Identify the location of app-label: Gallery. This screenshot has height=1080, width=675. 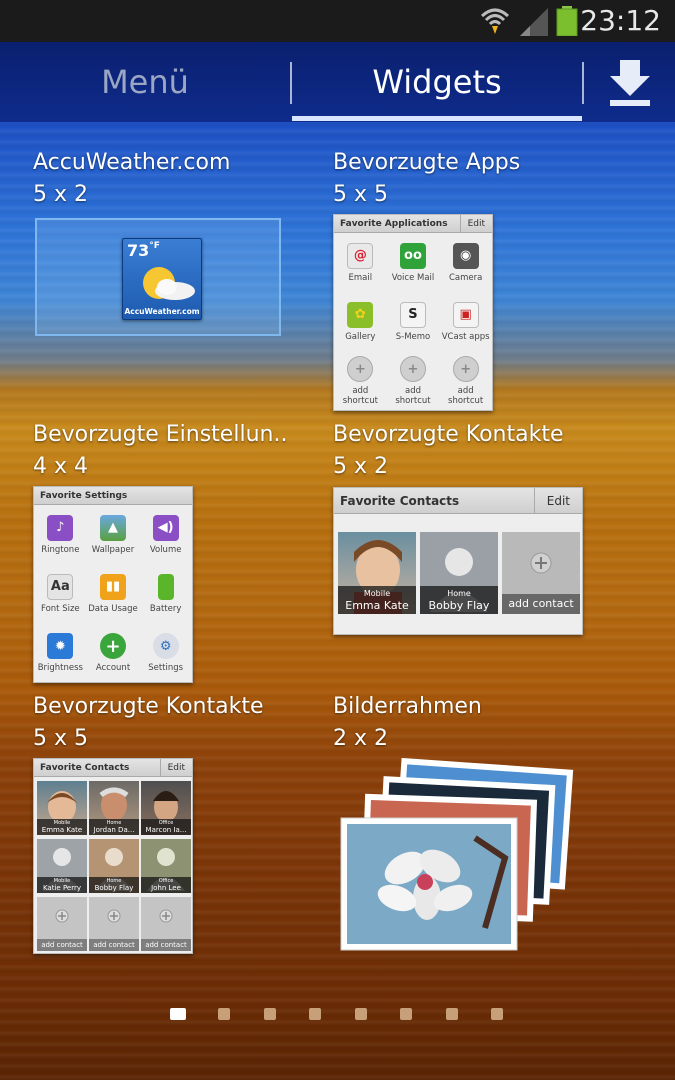
(360, 336).